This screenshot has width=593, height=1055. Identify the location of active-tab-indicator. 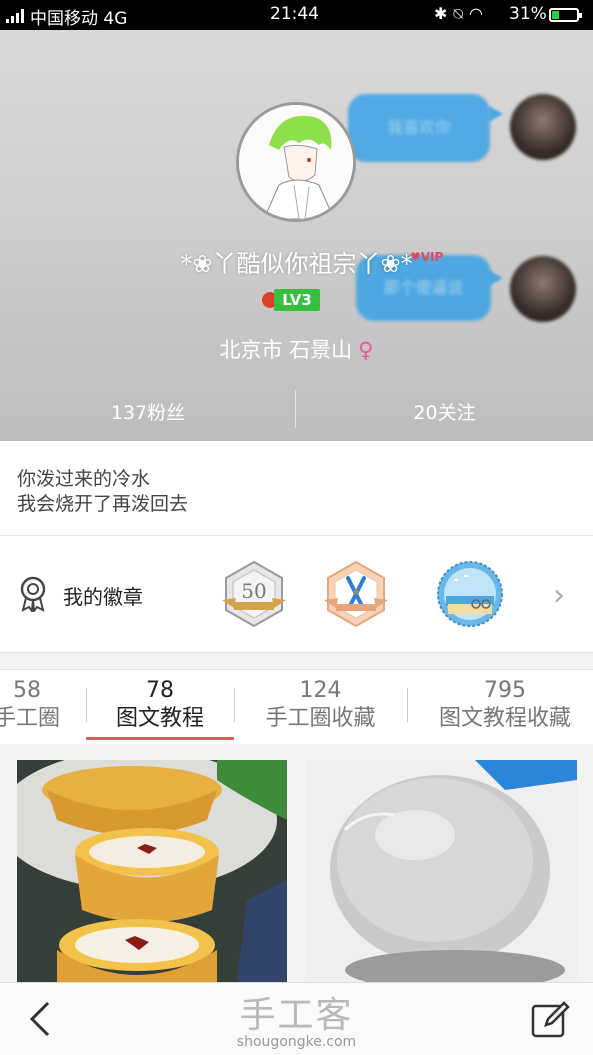
(160, 738).